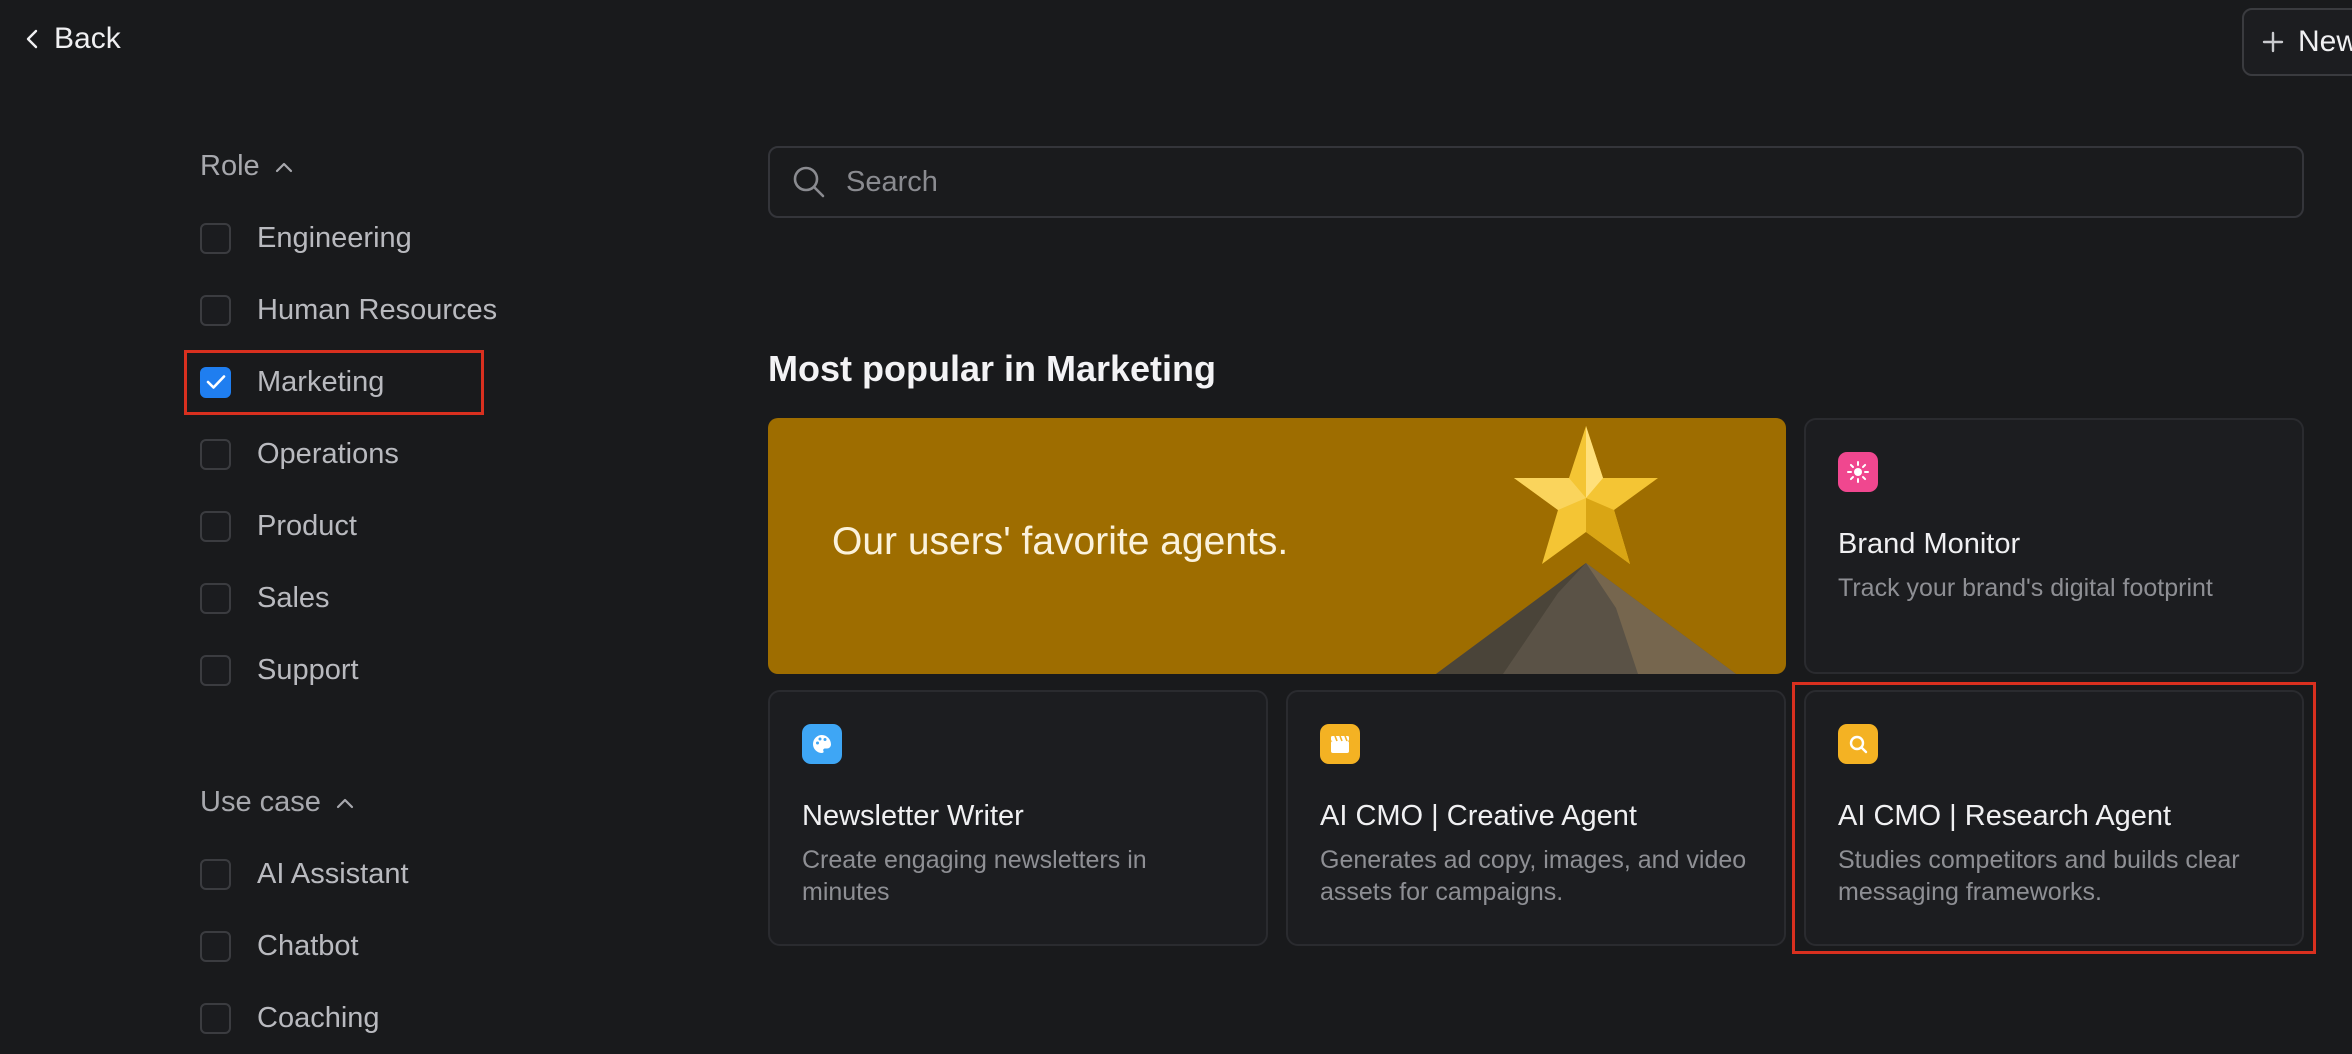  Describe the element at coordinates (1060, 541) in the screenshot. I see `banner-text: Our users' favorite agents.` at that location.